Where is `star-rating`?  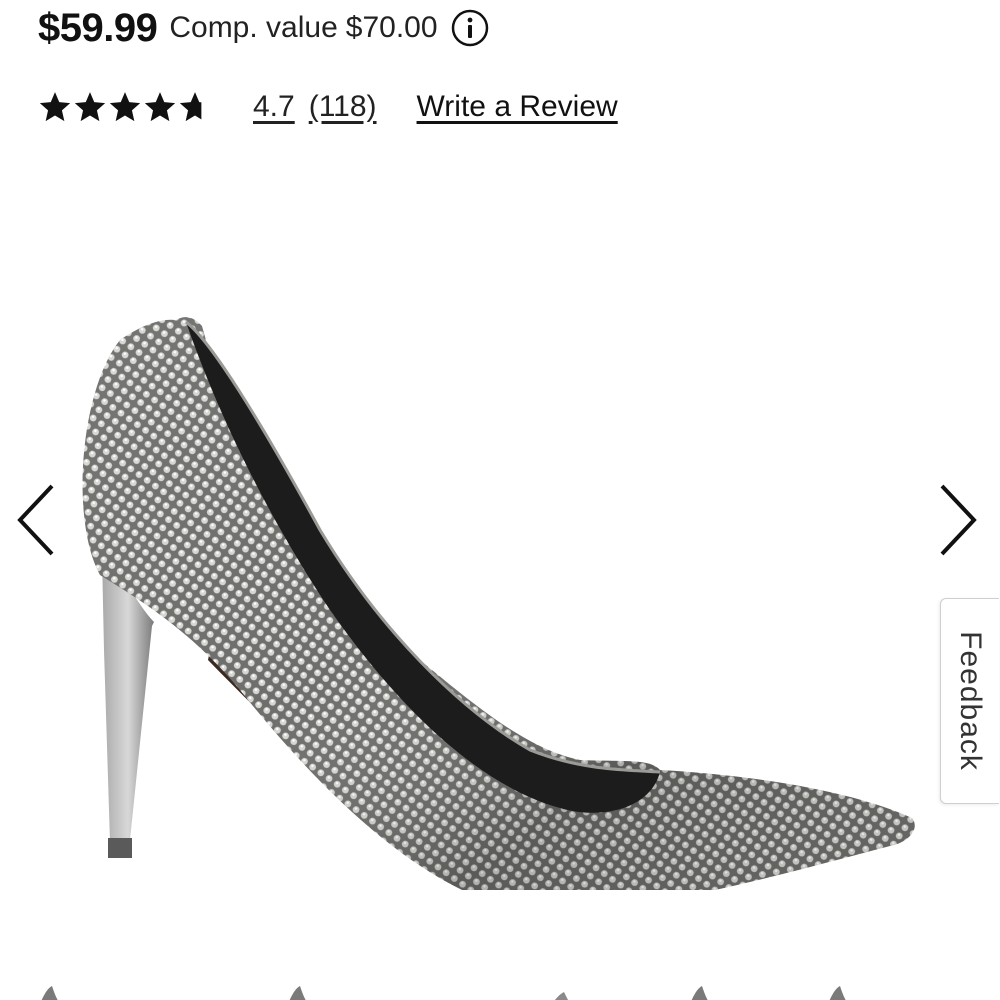 star-rating is located at coordinates (125, 107).